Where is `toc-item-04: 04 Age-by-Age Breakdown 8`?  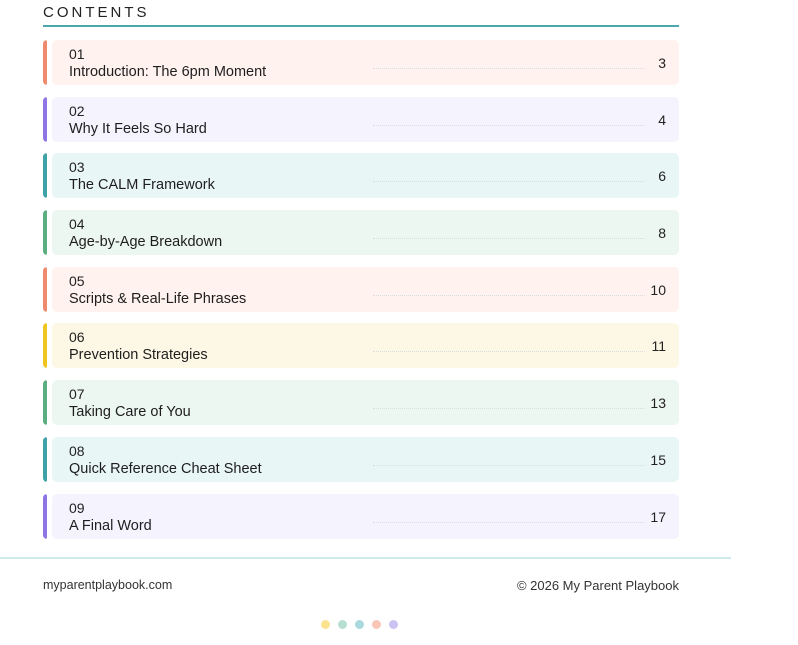
toc-item-04: 04 Age-by-Age Breakdown 8 is located at coordinates (361, 233).